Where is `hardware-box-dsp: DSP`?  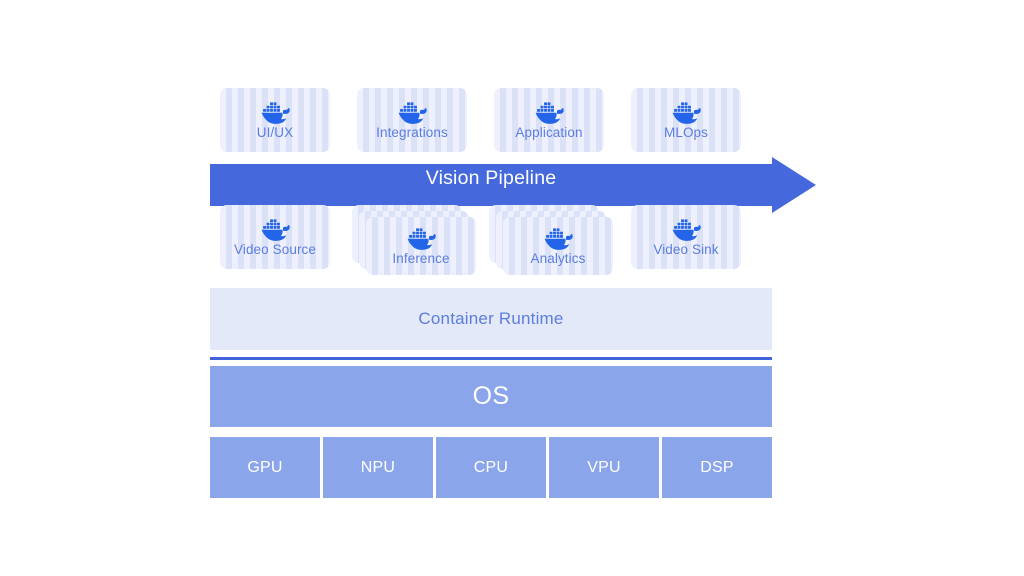 hardware-box-dsp: DSP is located at coordinates (717, 467).